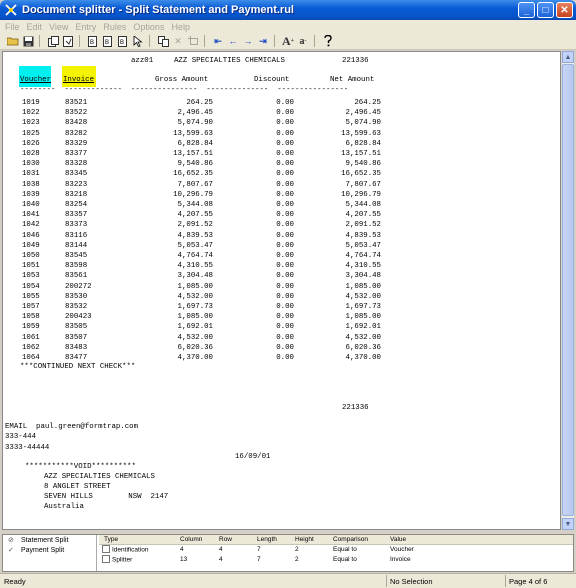  Describe the element at coordinates (361, 194) in the screenshot. I see `net-cell: 10,296.79` at that location.